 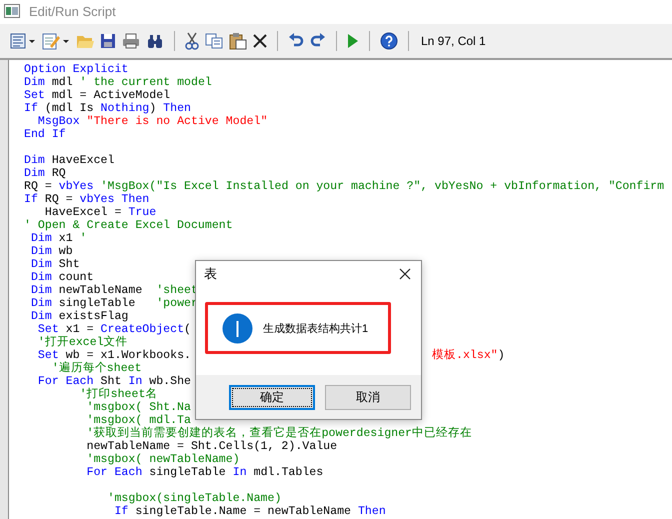 What do you see at coordinates (272, 397) in the screenshot?
I see `dialog-button: 确定` at bounding box center [272, 397].